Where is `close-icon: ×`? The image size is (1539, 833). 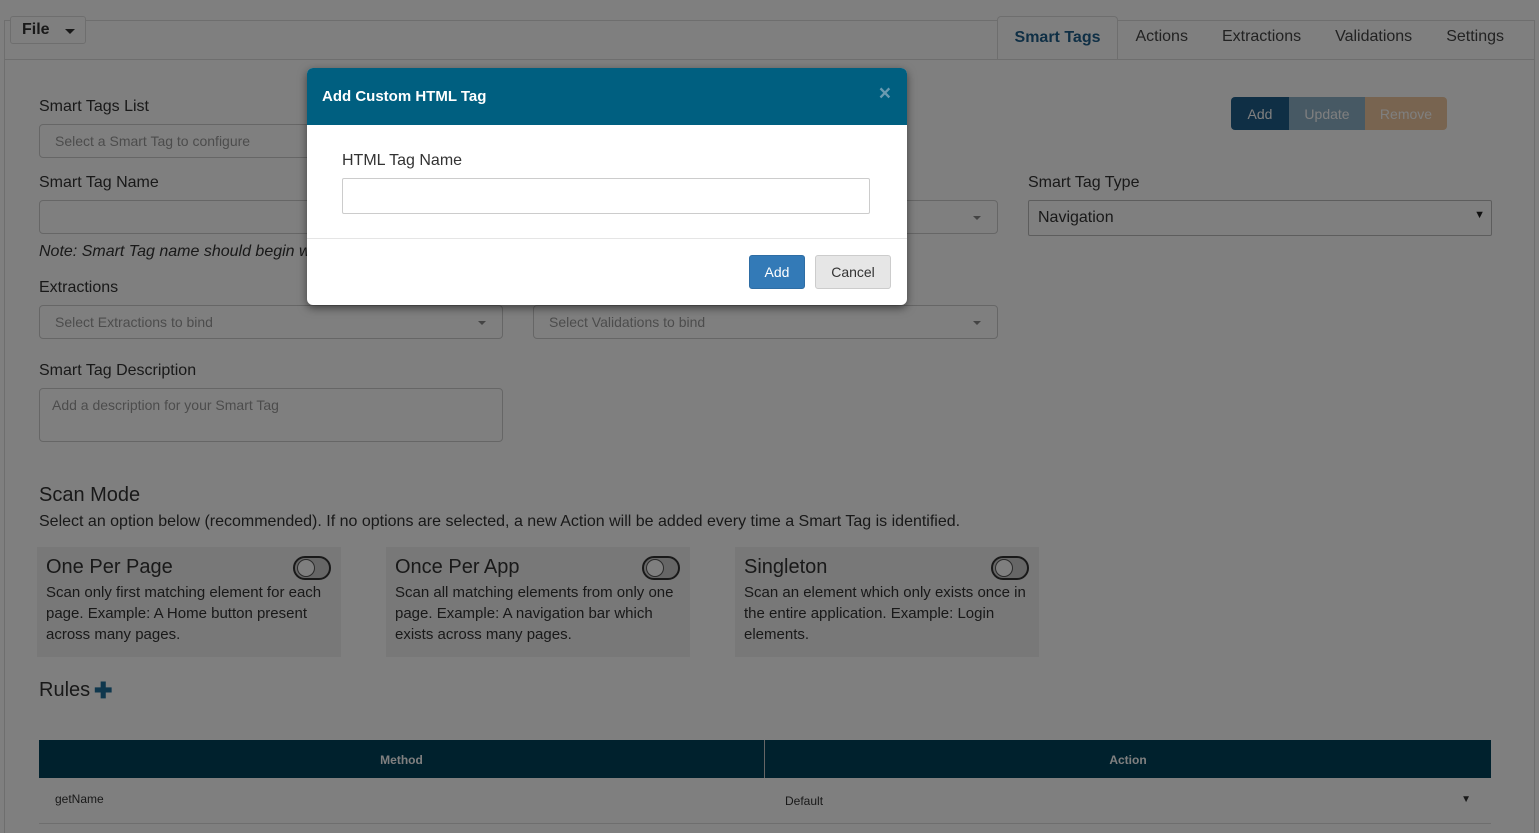
close-icon: × is located at coordinates (885, 94).